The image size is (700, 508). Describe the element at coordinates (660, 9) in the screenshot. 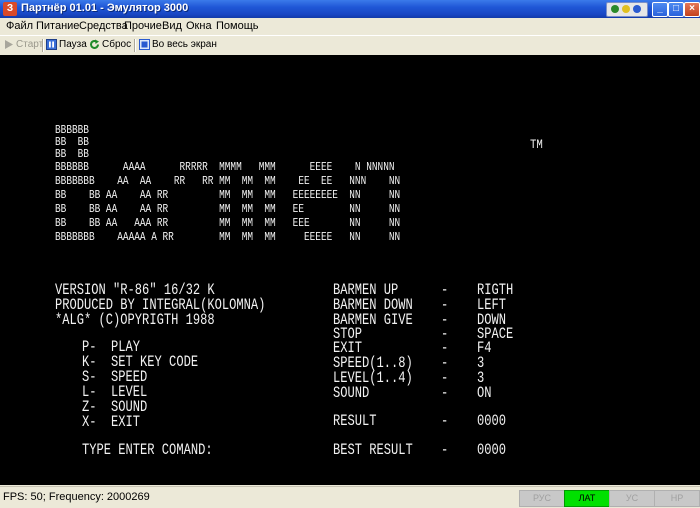

I see `minimize-button: _` at that location.